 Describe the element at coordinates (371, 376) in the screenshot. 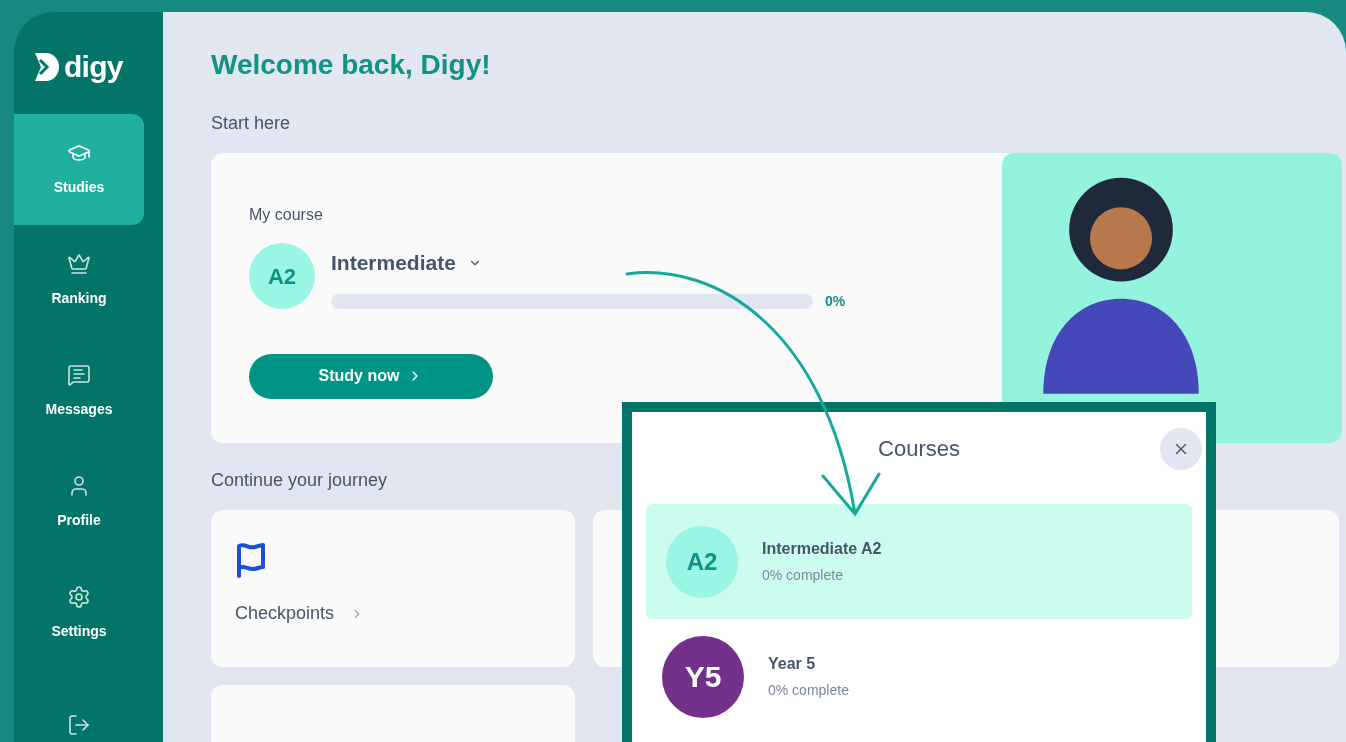

I see `study-now-button: Study now` at that location.